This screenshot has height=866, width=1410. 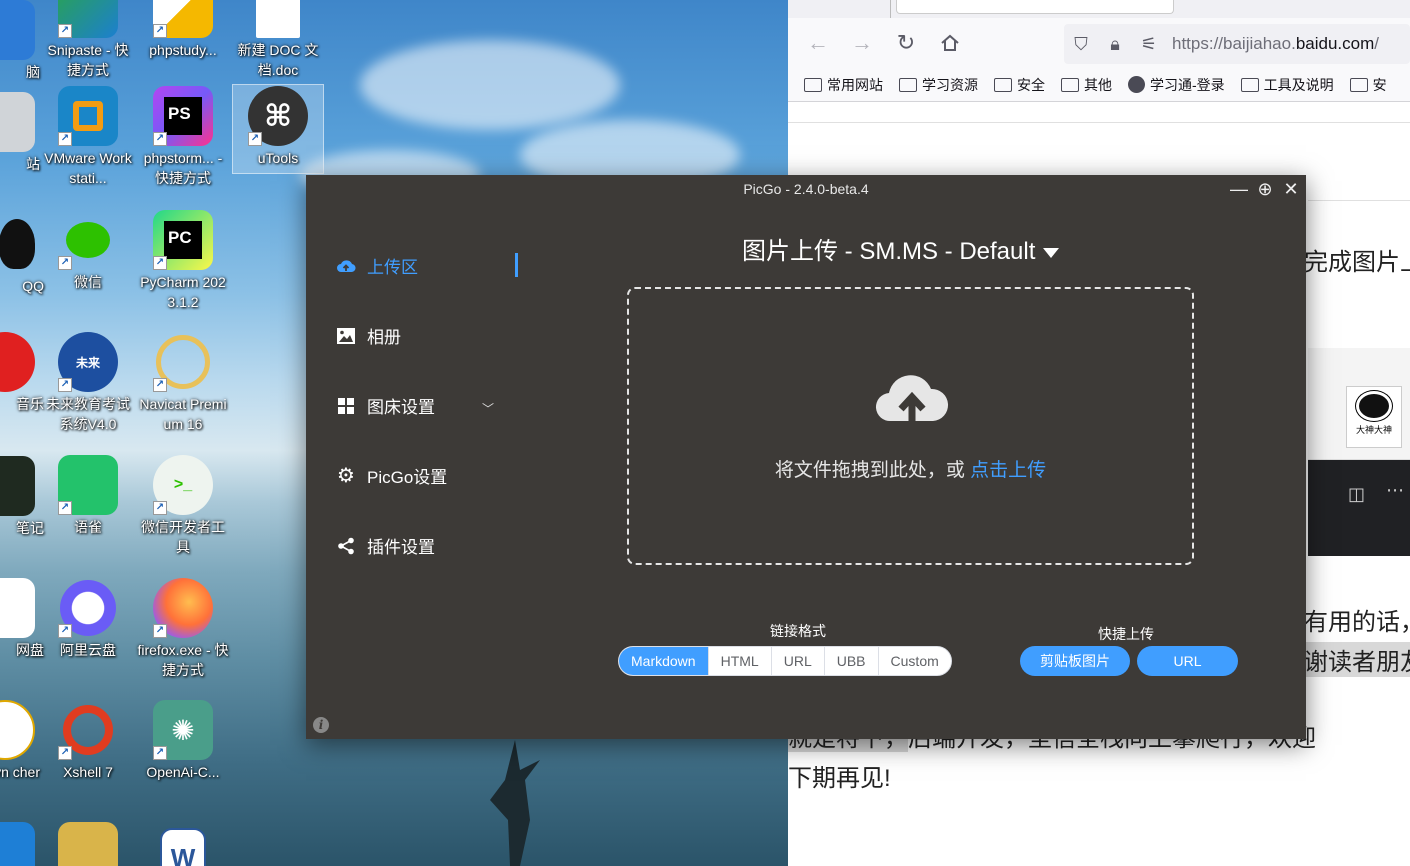 What do you see at coordinates (1187, 661) in the screenshot?
I see `url-upload-button: URL` at bounding box center [1187, 661].